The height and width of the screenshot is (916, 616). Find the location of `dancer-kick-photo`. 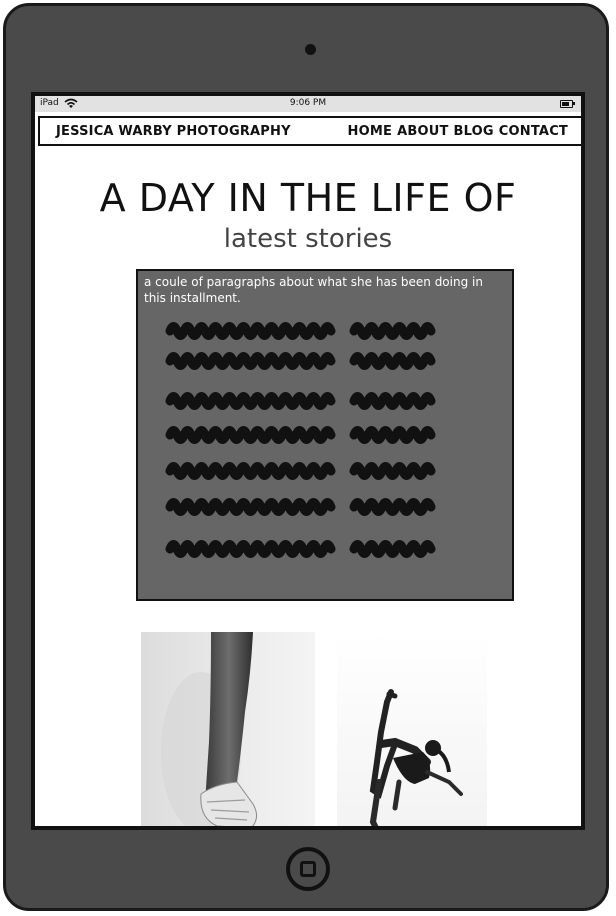

dancer-kick-photo is located at coordinates (412, 729).